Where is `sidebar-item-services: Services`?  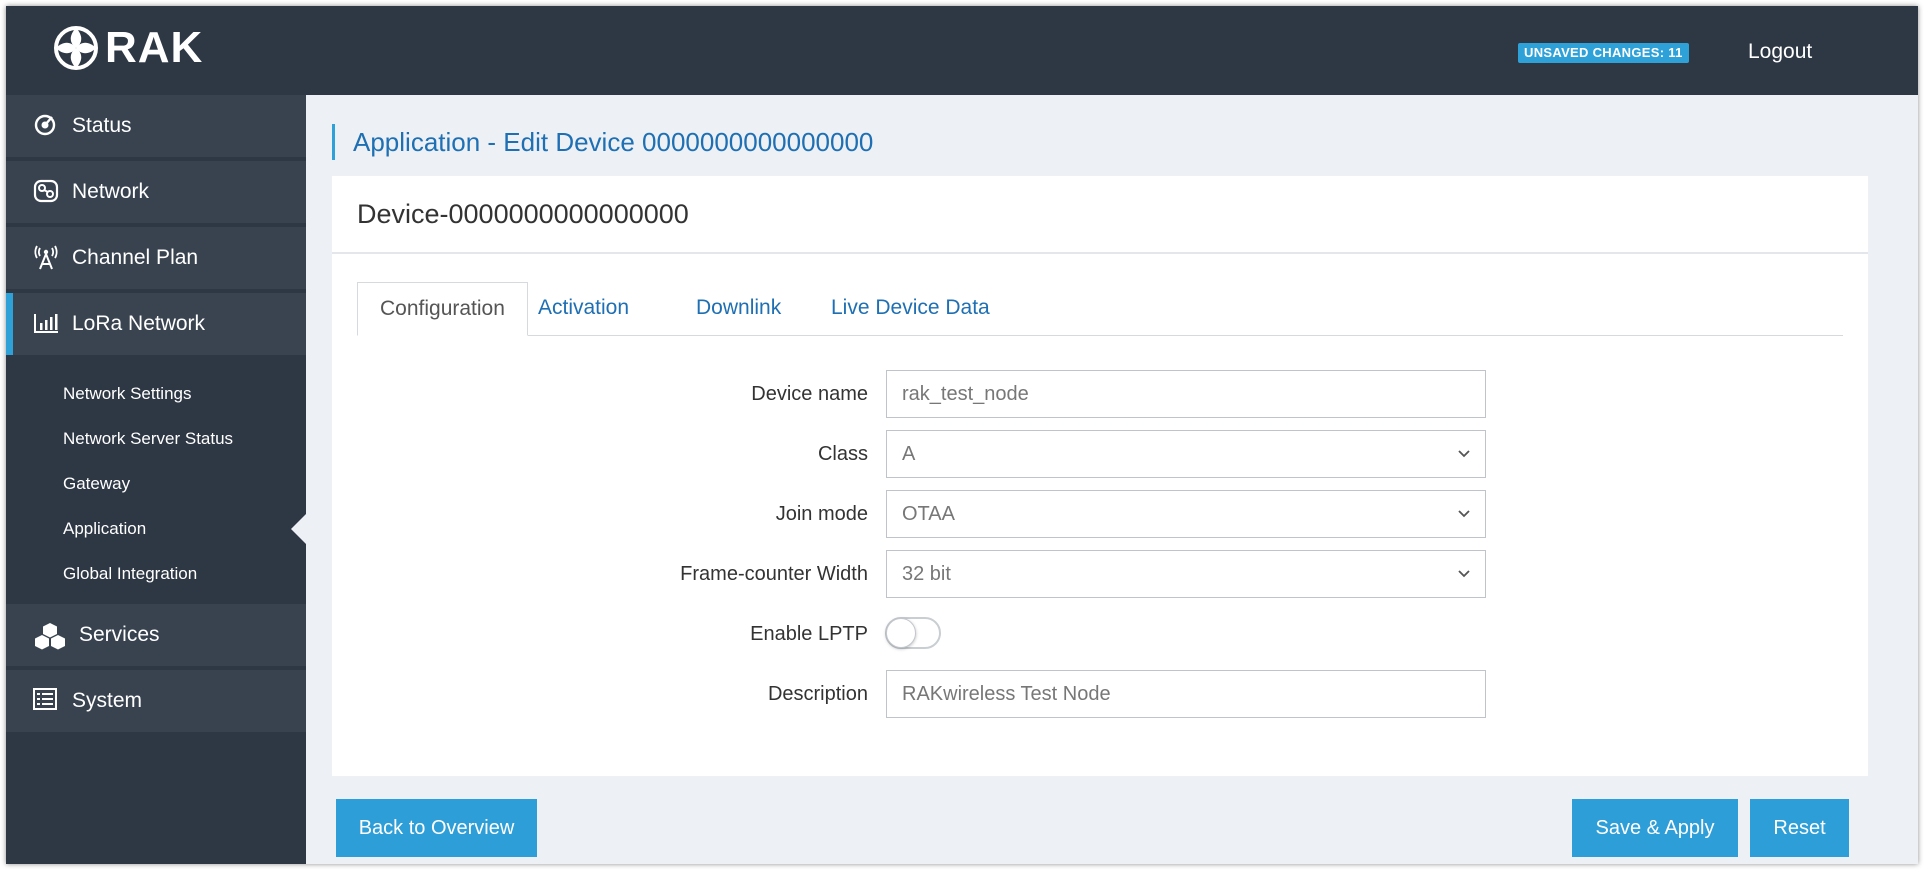
sidebar-item-services: Services is located at coordinates (156, 635).